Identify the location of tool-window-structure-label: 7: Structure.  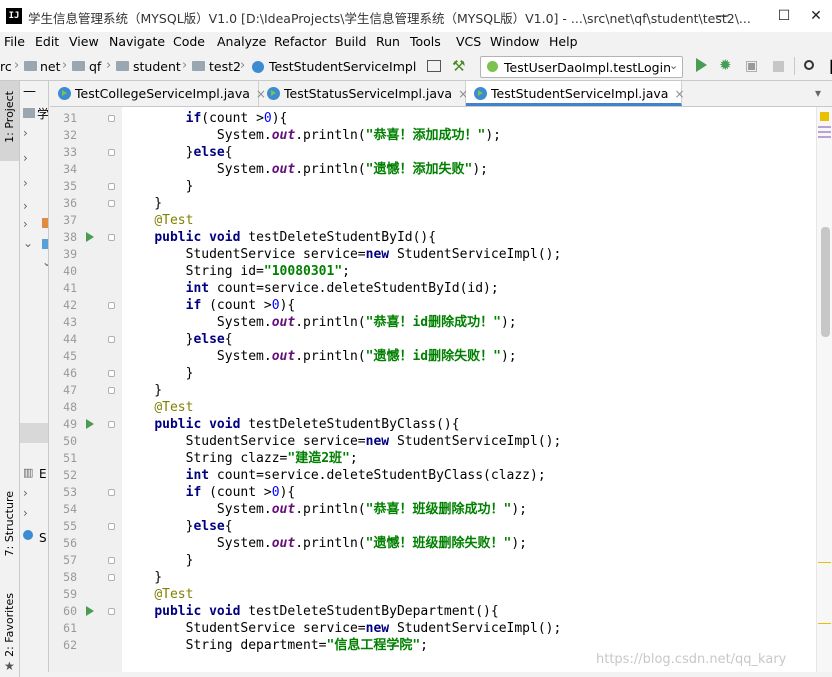
(9, 523).